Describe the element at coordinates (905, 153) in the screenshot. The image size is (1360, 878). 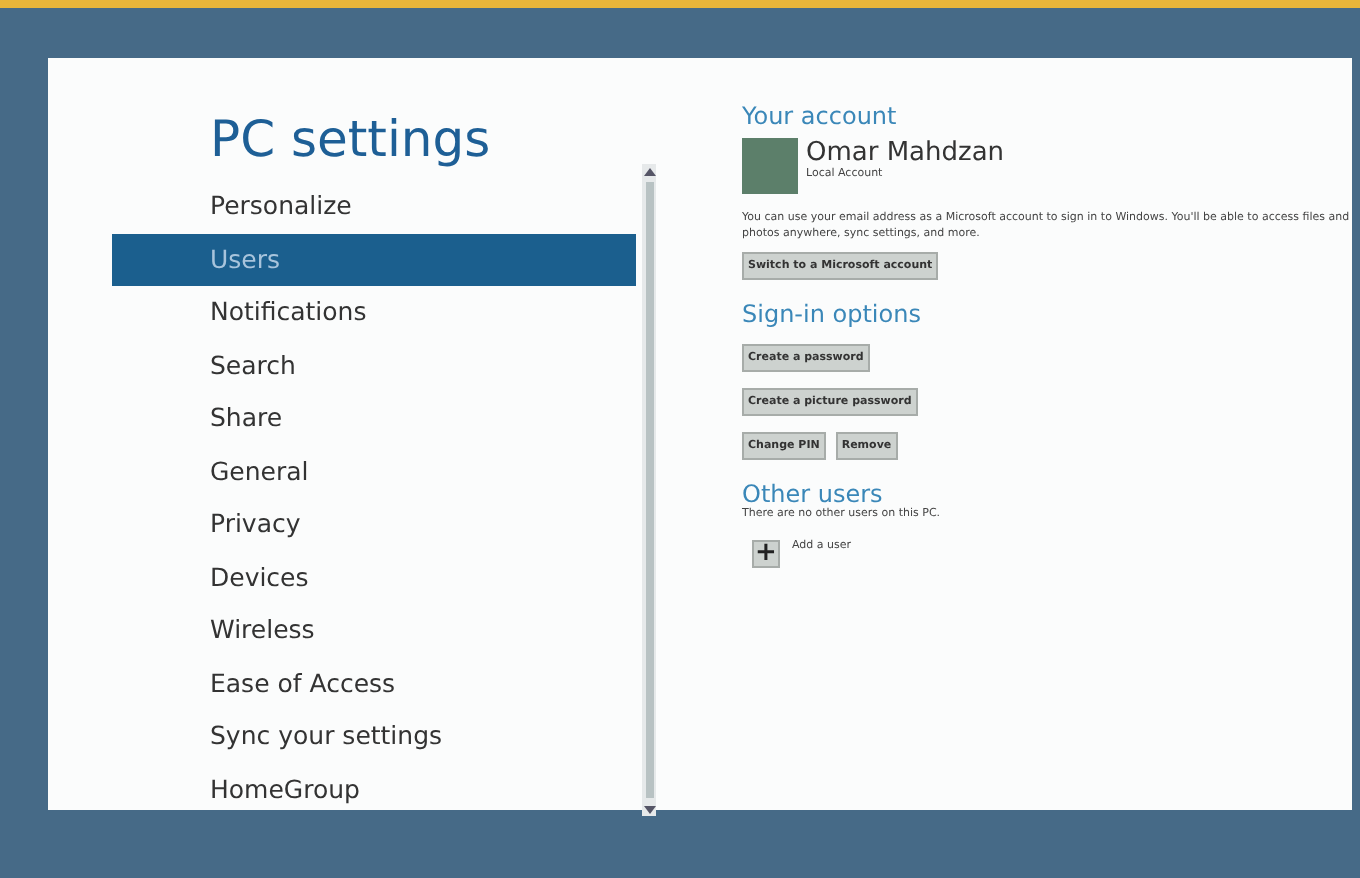
I see `user-name: Omar Mahdzan` at that location.